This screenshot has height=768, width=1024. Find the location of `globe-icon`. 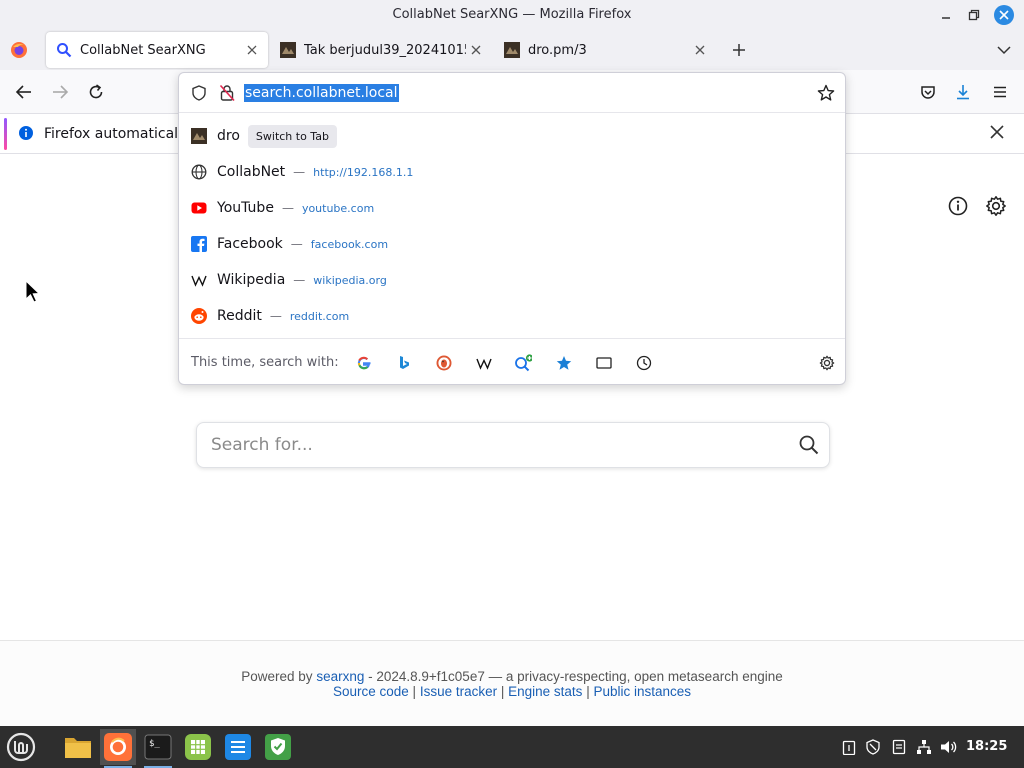

globe-icon is located at coordinates (199, 172).